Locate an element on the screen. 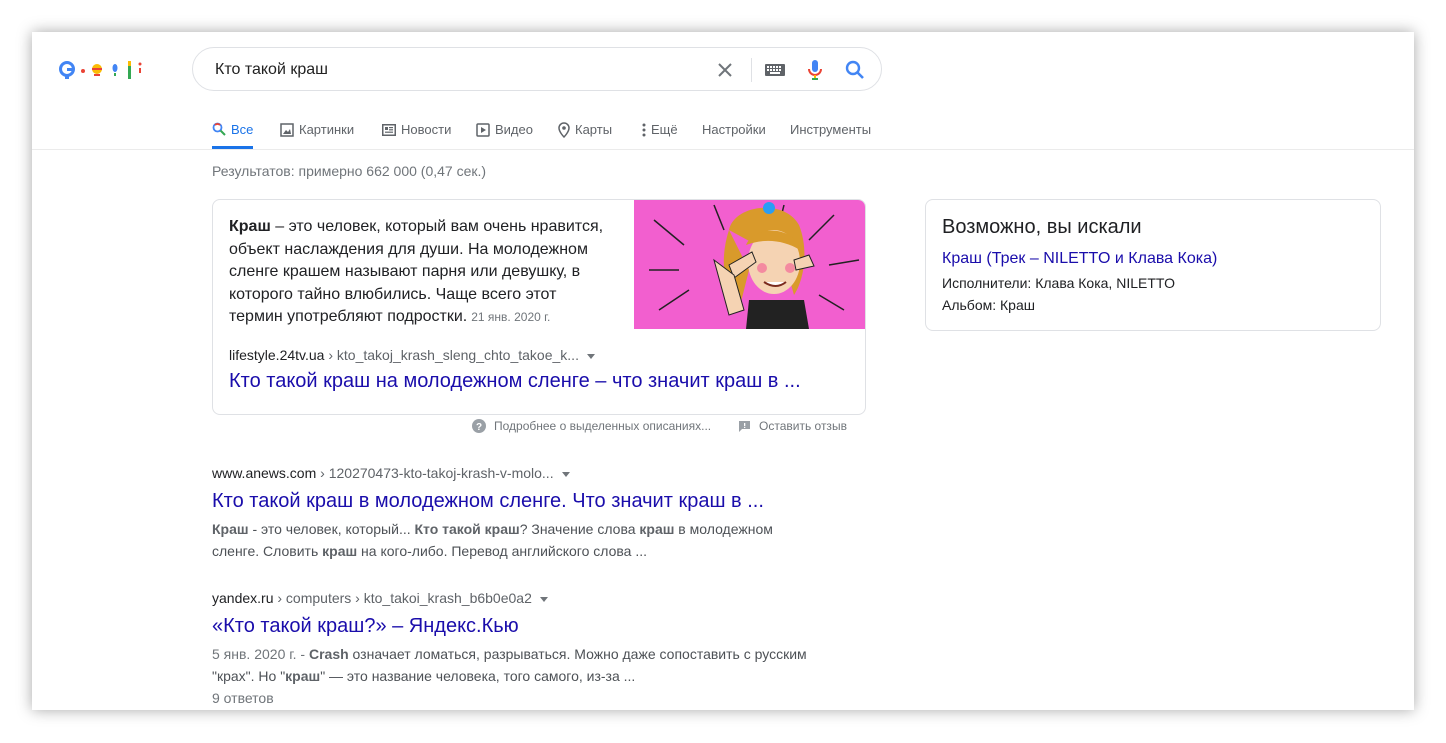 This screenshot has height=743, width=1446. tab-label: Карты is located at coordinates (594, 129).